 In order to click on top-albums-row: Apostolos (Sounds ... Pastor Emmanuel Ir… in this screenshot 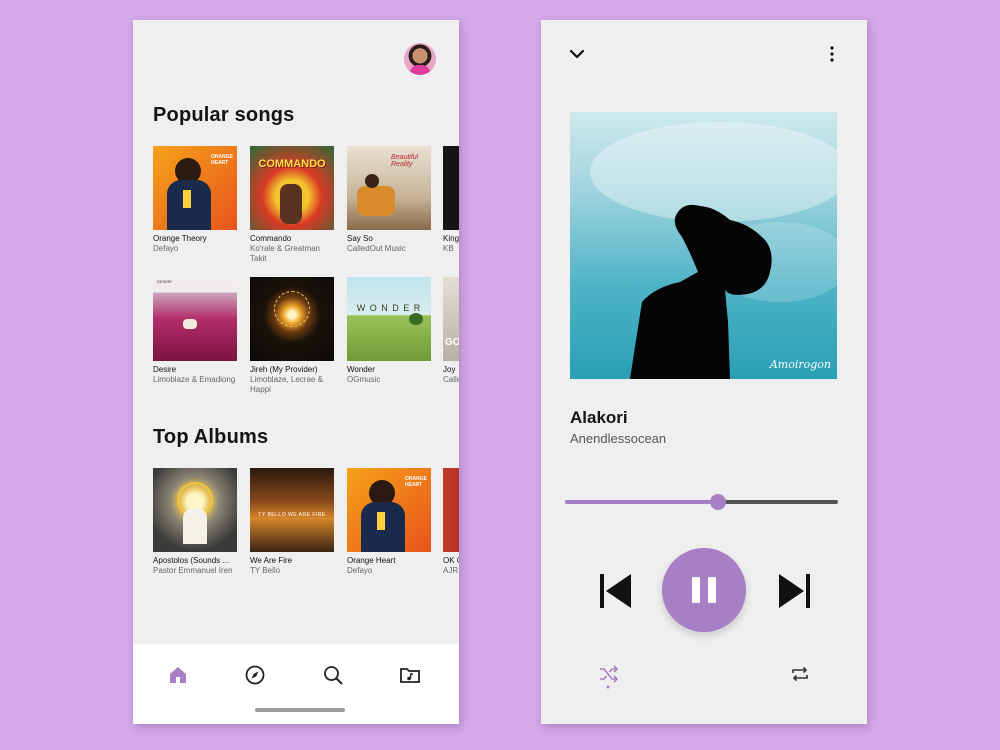, I will do `click(306, 533)`.